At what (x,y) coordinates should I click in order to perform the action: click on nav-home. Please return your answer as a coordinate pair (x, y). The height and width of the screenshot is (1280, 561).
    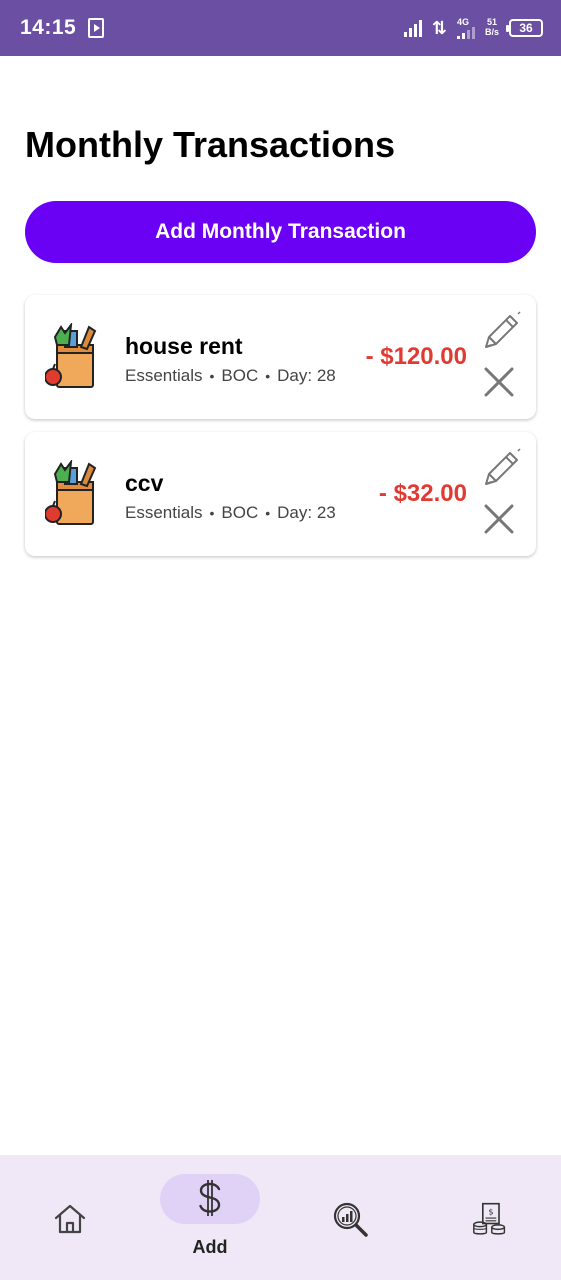
    Looking at the image, I should click on (70, 1217).